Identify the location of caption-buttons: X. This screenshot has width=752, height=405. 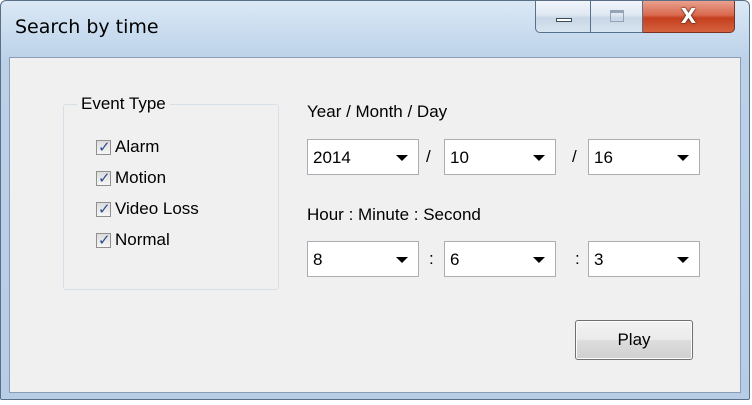
(635, 17).